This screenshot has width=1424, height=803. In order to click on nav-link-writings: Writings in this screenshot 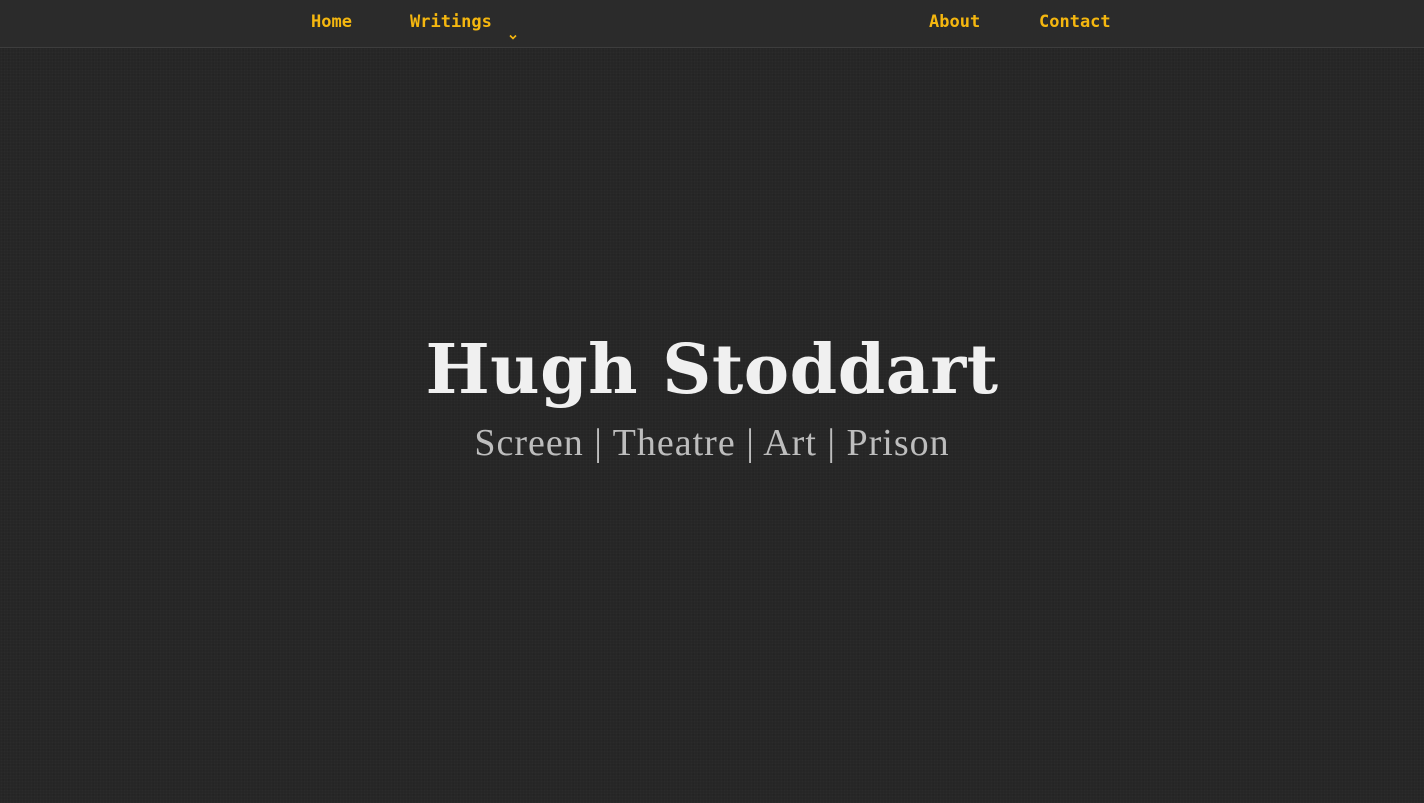, I will do `click(464, 22)`.